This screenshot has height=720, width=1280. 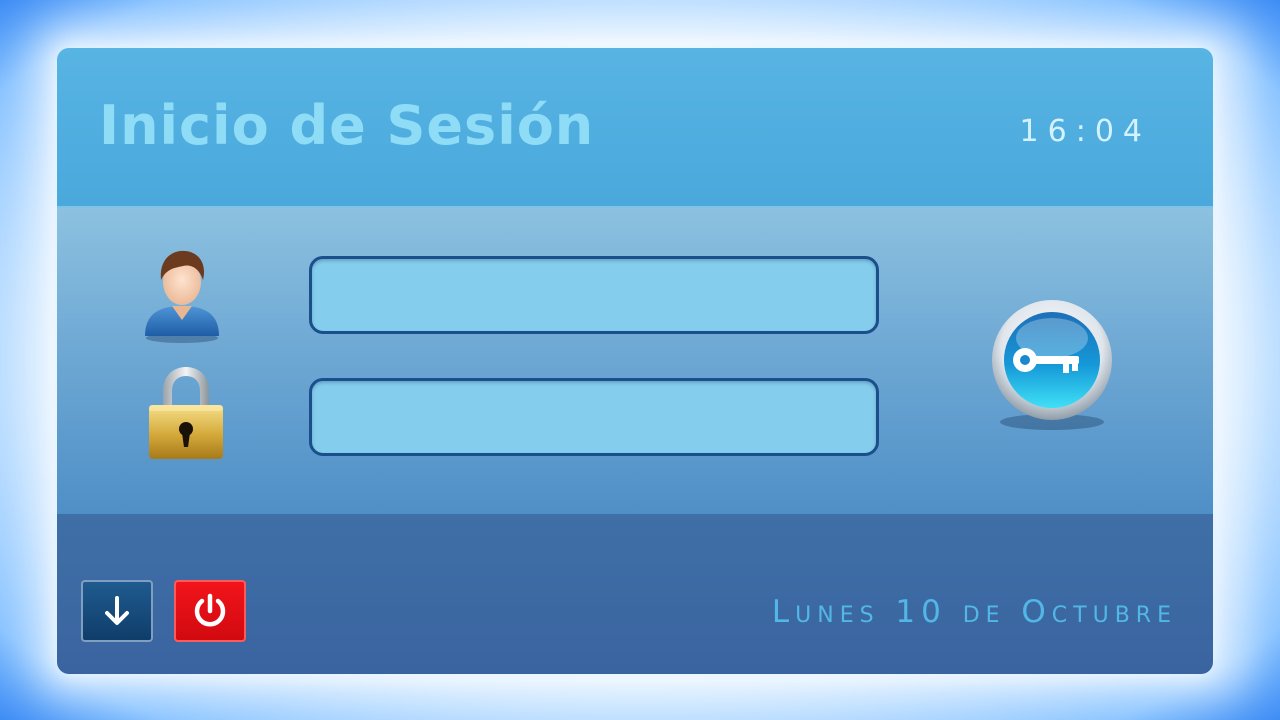 I want to click on username-field, so click(x=594, y=295).